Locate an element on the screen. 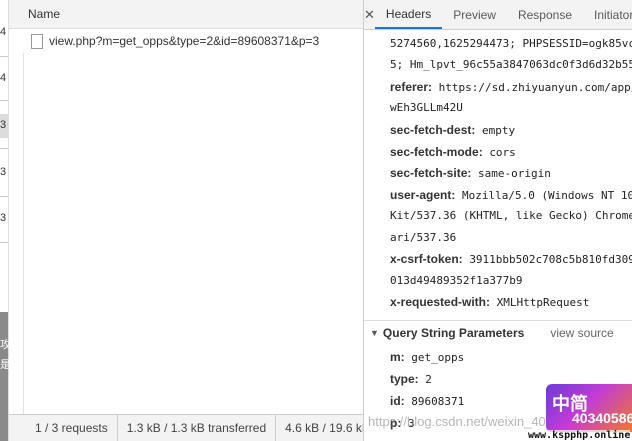  view-source-link: view source is located at coordinates (581, 333).